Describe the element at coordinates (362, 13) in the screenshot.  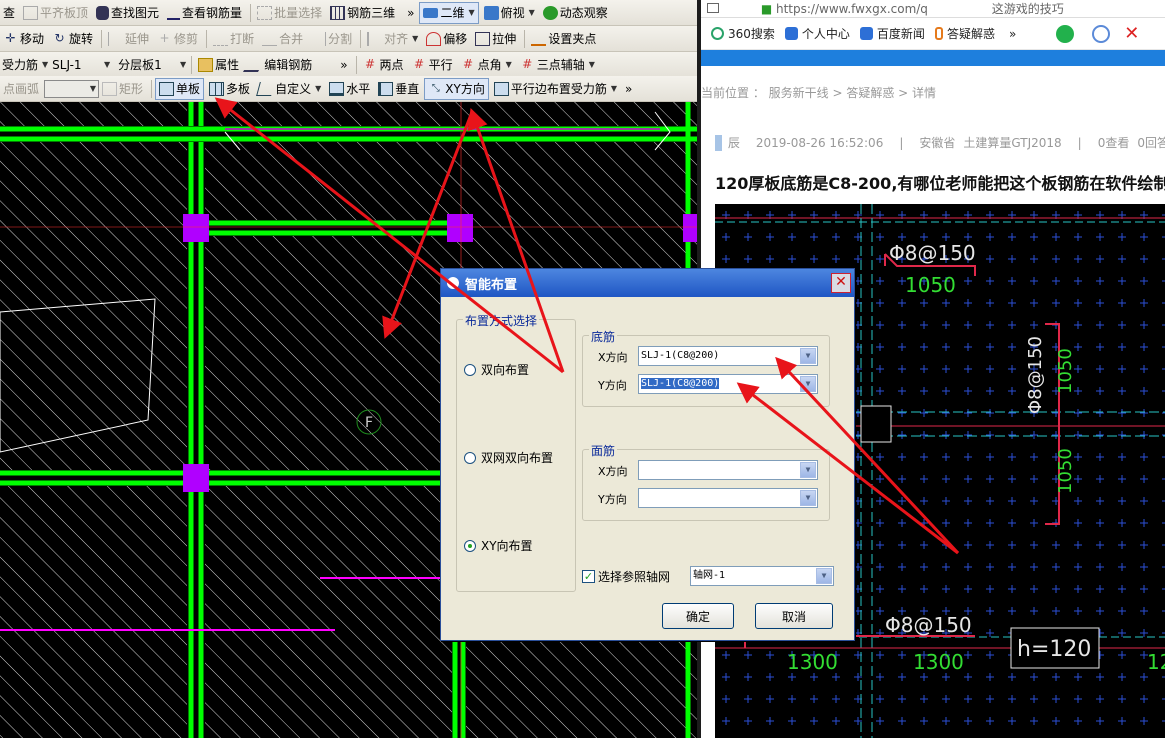
I see `tool-rebar-3d: 钢筋三维` at that location.